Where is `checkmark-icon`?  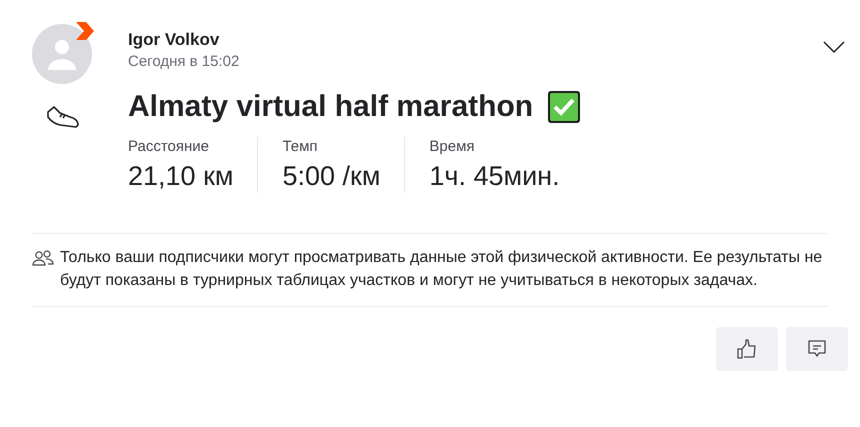
checkmark-icon is located at coordinates (564, 107).